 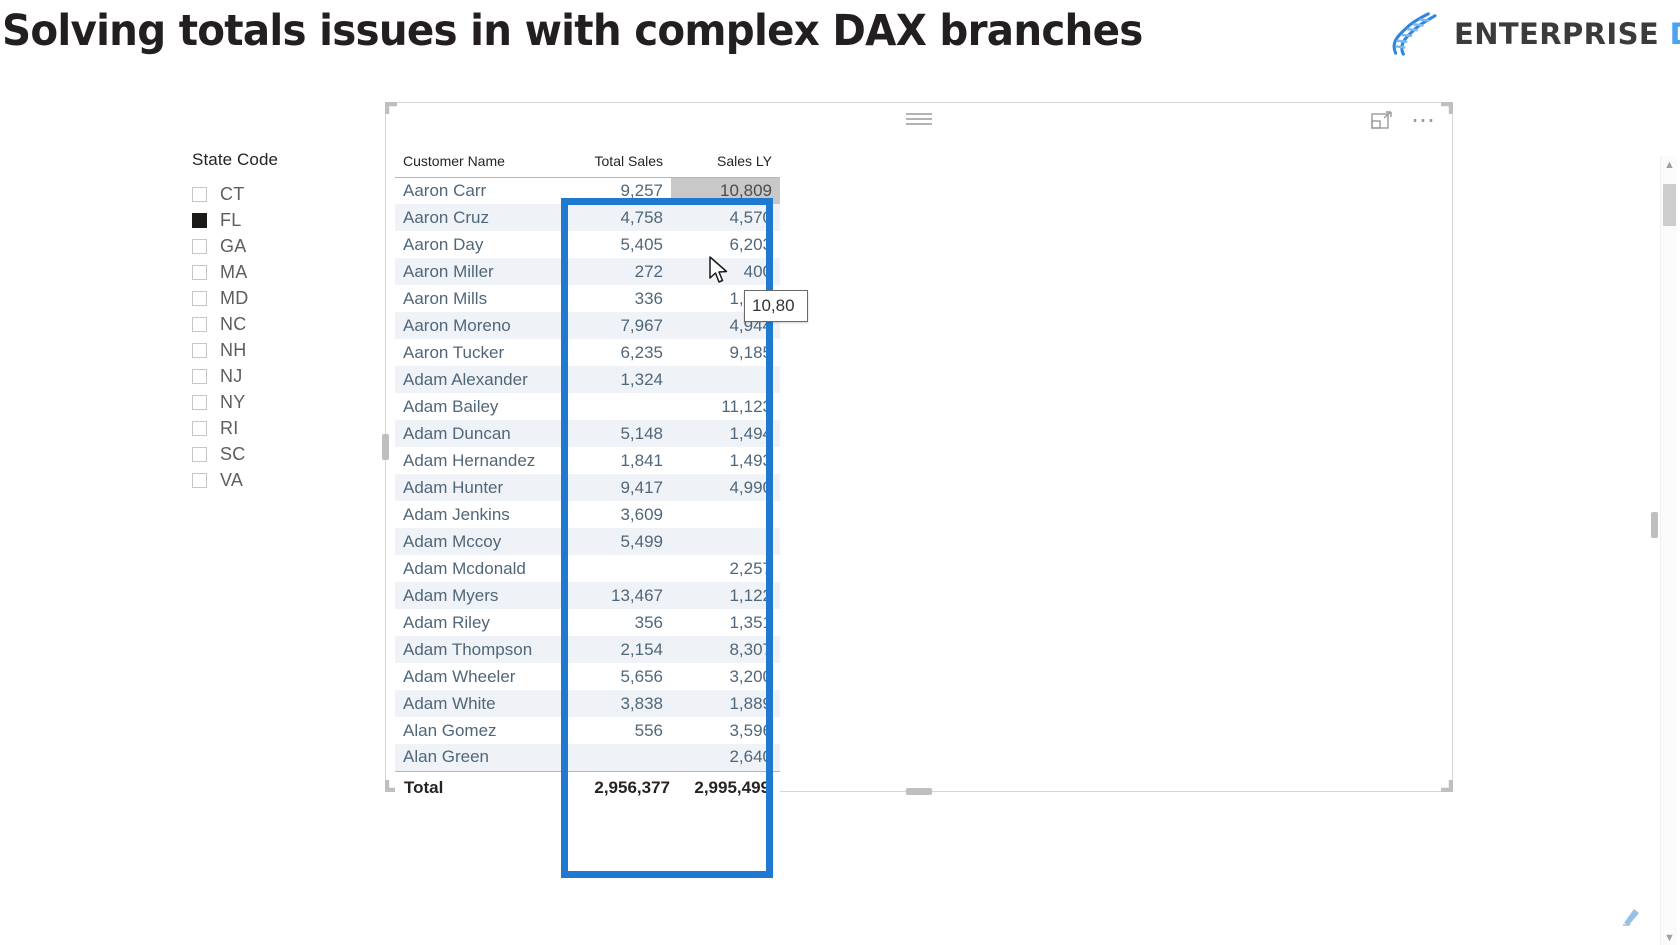 I want to click on cell-total: 1,324, so click(x=617, y=379).